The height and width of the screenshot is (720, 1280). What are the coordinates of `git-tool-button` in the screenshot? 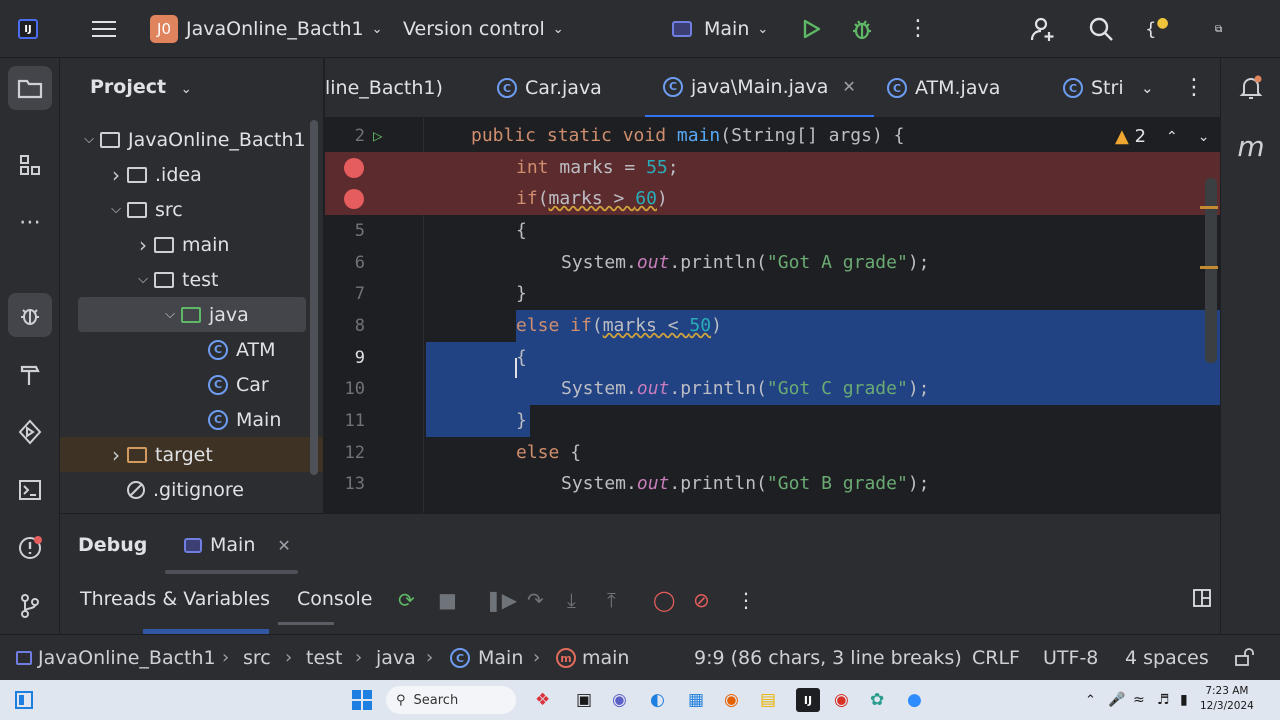 It's located at (30, 606).